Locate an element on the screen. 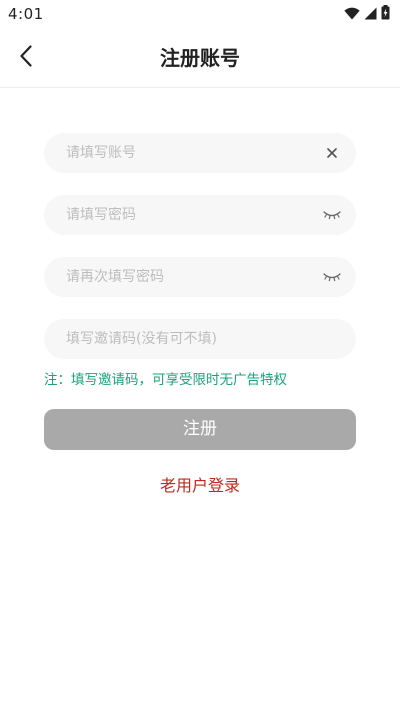 This screenshot has width=400, height=711. password-input is located at coordinates (194, 215).